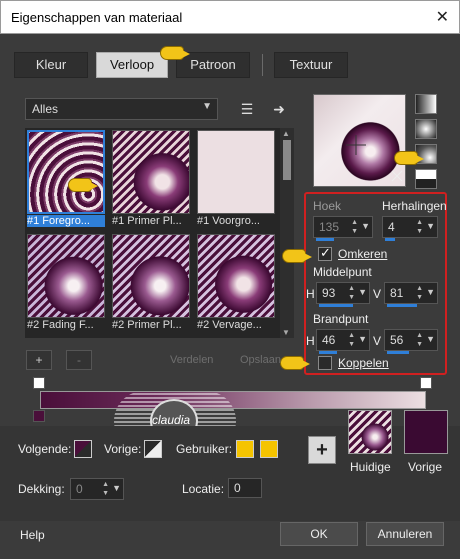 Image resolution: width=460 pixels, height=559 pixels. I want to click on category-select: Alles ▼, so click(121, 109).